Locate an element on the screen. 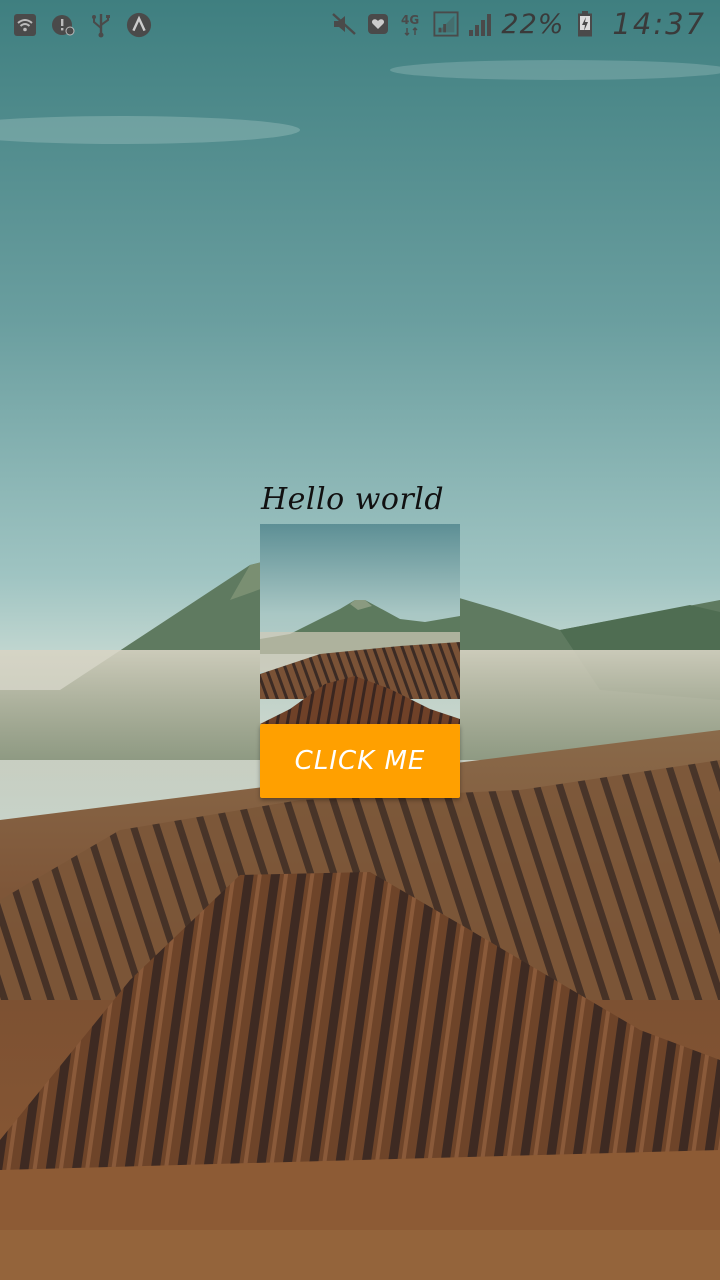 The image size is (720, 1280). mute-icon is located at coordinates (344, 24).